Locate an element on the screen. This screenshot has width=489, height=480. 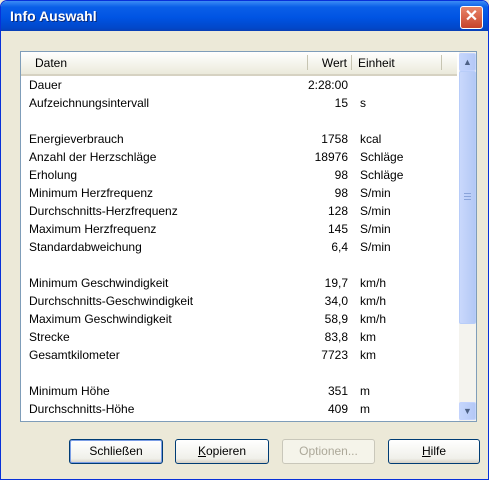
table-row: Standardabweichung 6,4 S/min is located at coordinates (239, 247).